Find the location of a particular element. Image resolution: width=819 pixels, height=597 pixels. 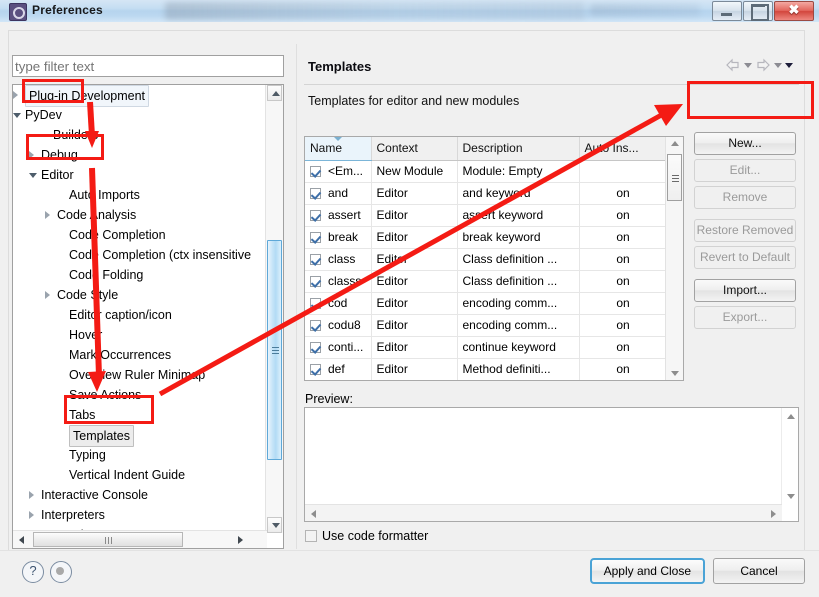

cell-name: codu8 is located at coordinates (338, 325).